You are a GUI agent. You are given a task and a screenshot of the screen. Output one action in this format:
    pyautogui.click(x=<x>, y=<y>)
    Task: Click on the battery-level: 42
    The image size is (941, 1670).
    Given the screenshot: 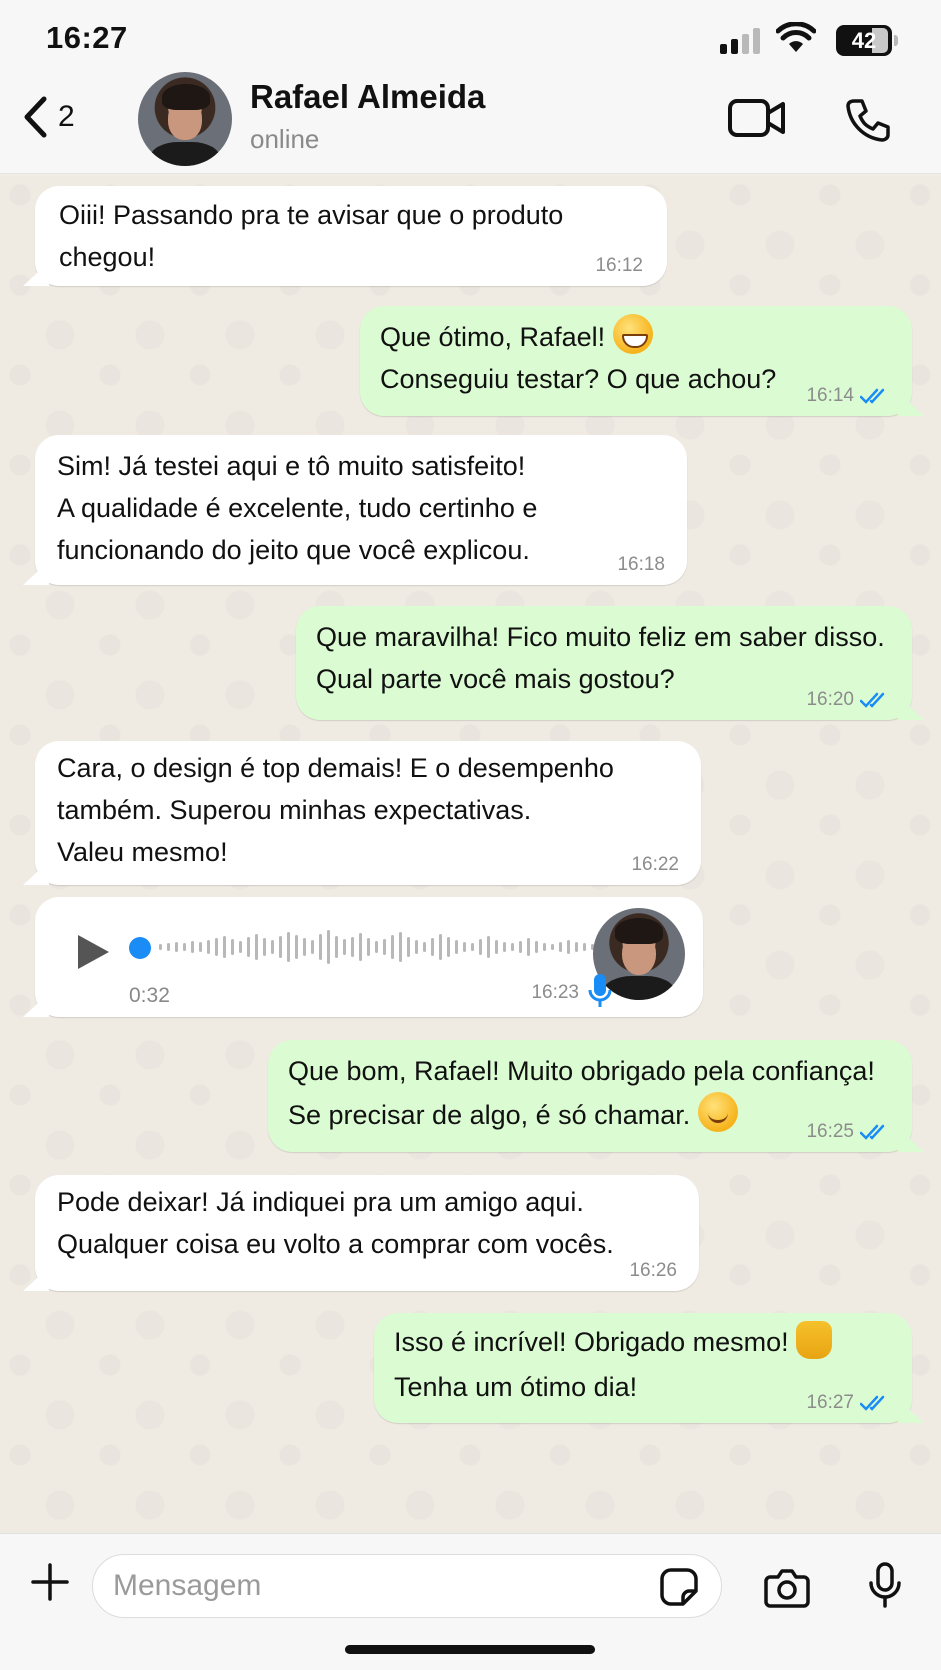 What is the action you would take?
    pyautogui.click(x=864, y=40)
    